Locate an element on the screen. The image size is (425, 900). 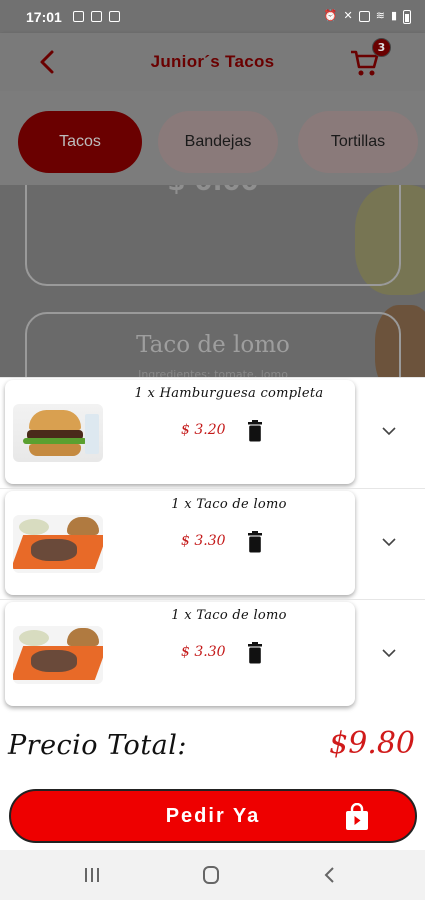
status-bar: 17:01 ⏰ ✕ ≋ ▮ is located at coordinates (212, 16).